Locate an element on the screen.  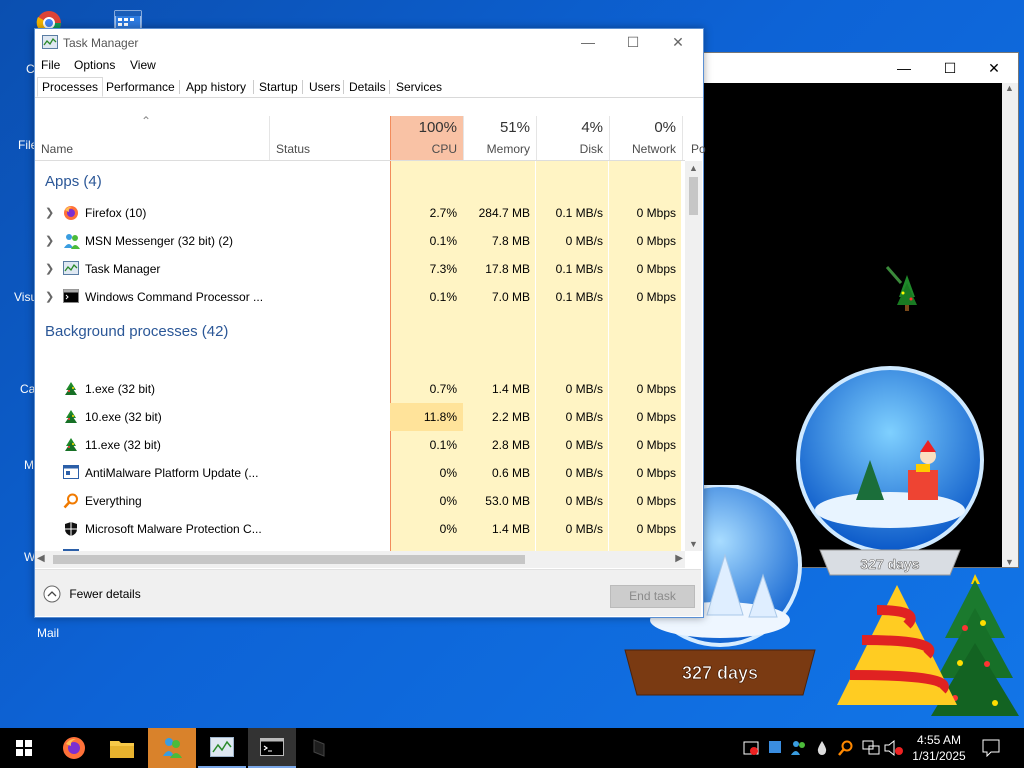
group-header-background: Background processes (42) is located at coordinates (360, 333).